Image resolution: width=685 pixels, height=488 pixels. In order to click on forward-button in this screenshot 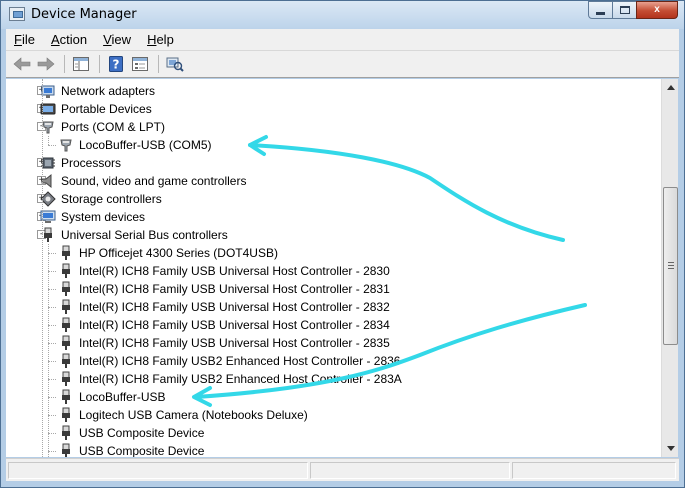, I will do `click(46, 64)`.